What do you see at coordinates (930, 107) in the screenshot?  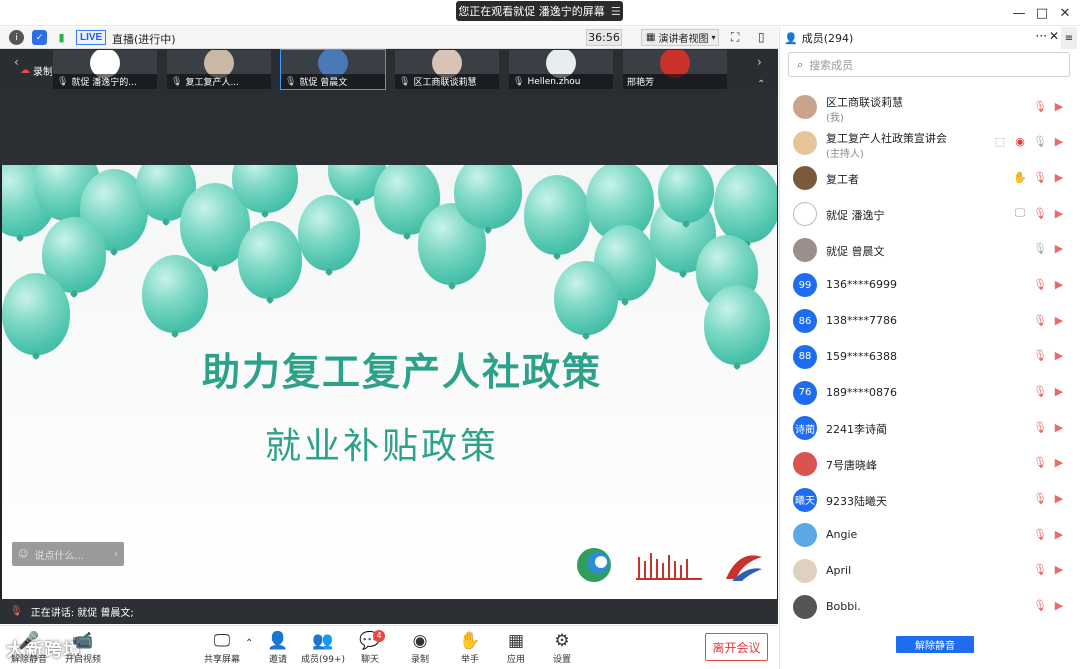 I see `member-row: 区工商联谈莉慧 (我) 🎙 ▶` at bounding box center [930, 107].